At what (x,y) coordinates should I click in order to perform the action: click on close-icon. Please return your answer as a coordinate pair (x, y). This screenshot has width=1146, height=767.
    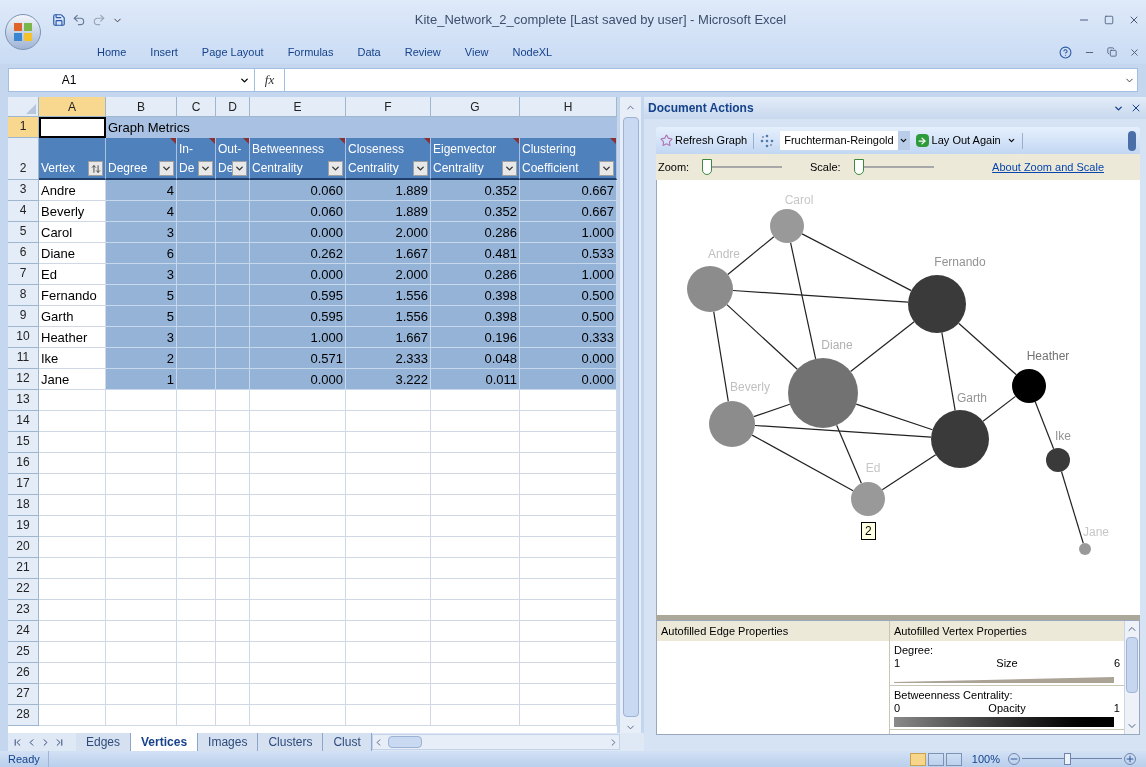
    Looking at the image, I should click on (1136, 108).